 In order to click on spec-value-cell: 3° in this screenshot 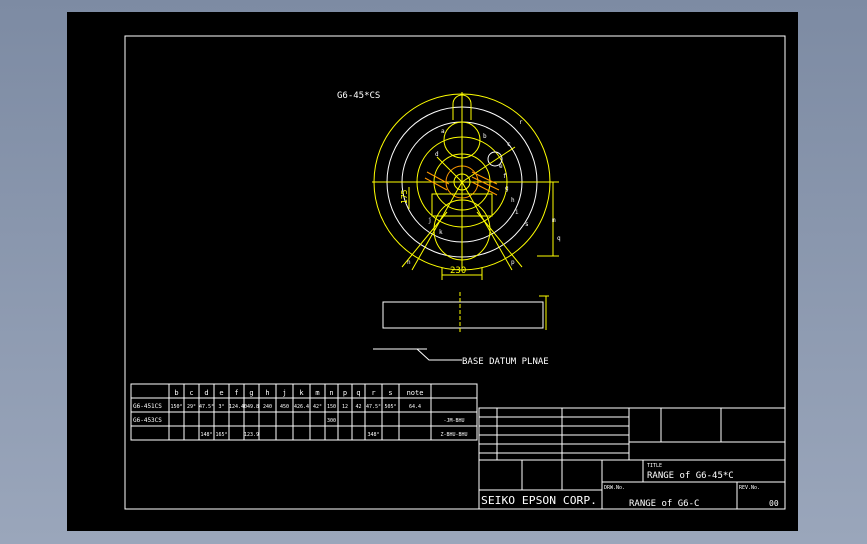, I will do `click(221, 407)`.